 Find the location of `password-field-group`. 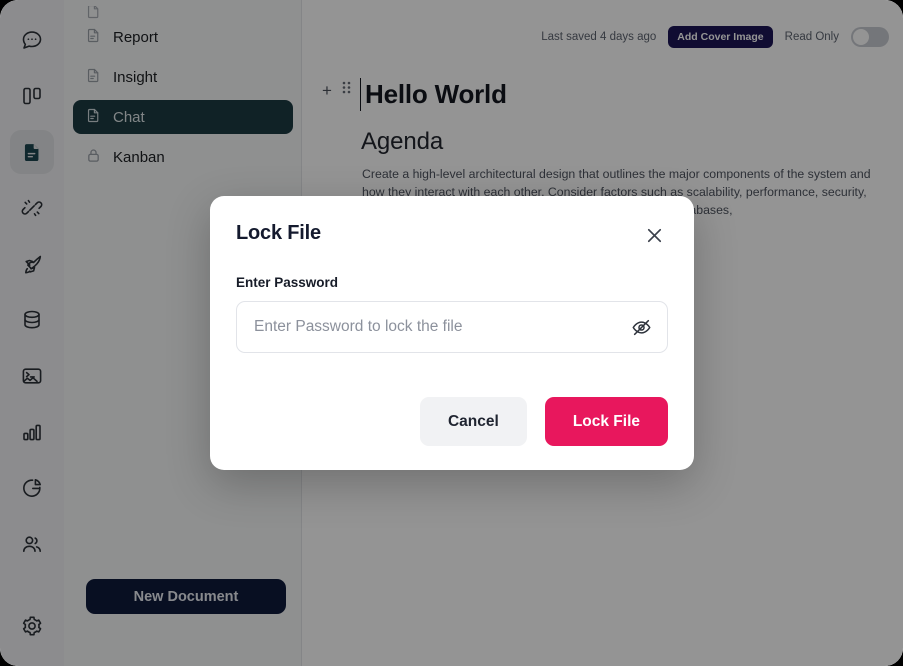

password-field-group is located at coordinates (452, 327).